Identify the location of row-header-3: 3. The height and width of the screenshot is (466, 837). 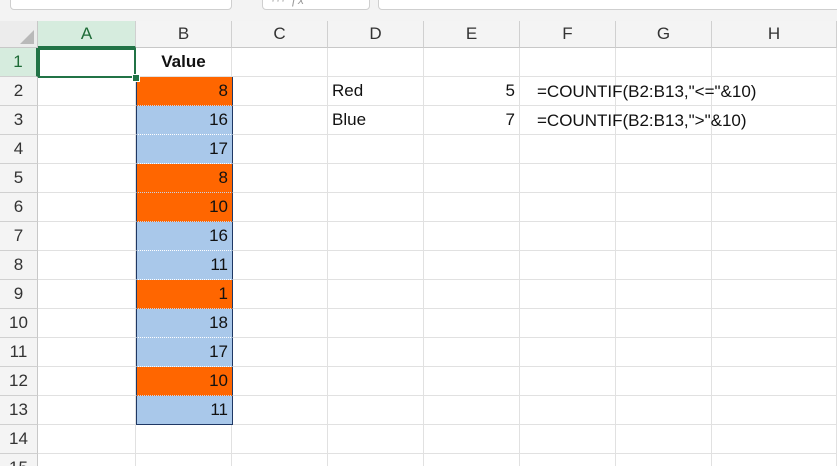
(19, 120).